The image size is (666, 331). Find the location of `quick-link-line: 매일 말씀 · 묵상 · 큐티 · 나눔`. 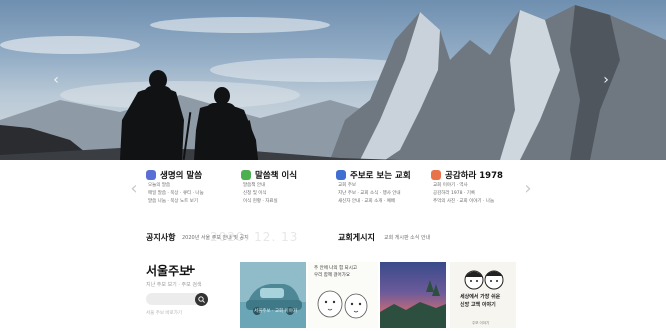

quick-link-line: 매일 말씀 · 묵상 · 큐티 · 나눔 is located at coordinates (194, 194).